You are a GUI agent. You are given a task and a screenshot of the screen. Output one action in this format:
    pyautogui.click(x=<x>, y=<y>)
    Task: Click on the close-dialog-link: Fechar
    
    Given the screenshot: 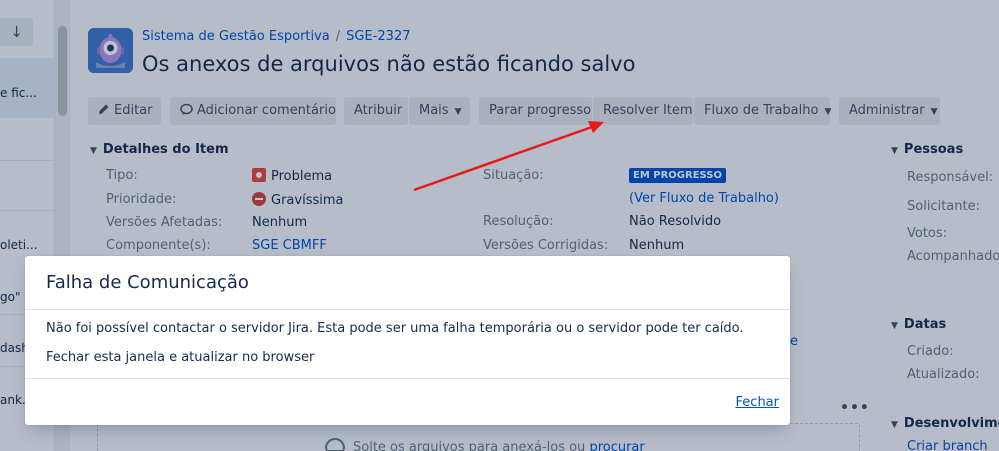 What is the action you would take?
    pyautogui.click(x=757, y=402)
    